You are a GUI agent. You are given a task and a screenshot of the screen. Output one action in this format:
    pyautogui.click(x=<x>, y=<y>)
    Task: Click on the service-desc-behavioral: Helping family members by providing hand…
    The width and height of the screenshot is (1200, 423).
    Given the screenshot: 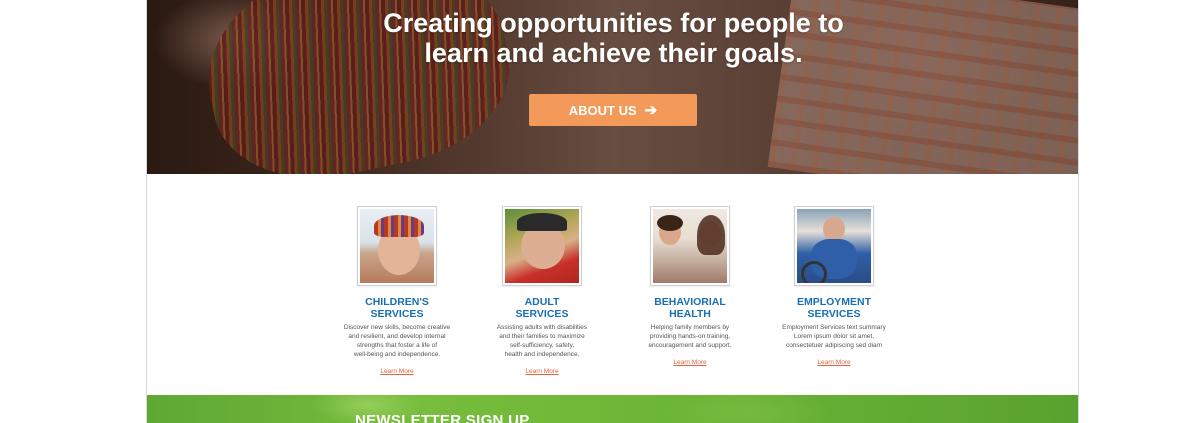 What is the action you would take?
    pyautogui.click(x=690, y=337)
    